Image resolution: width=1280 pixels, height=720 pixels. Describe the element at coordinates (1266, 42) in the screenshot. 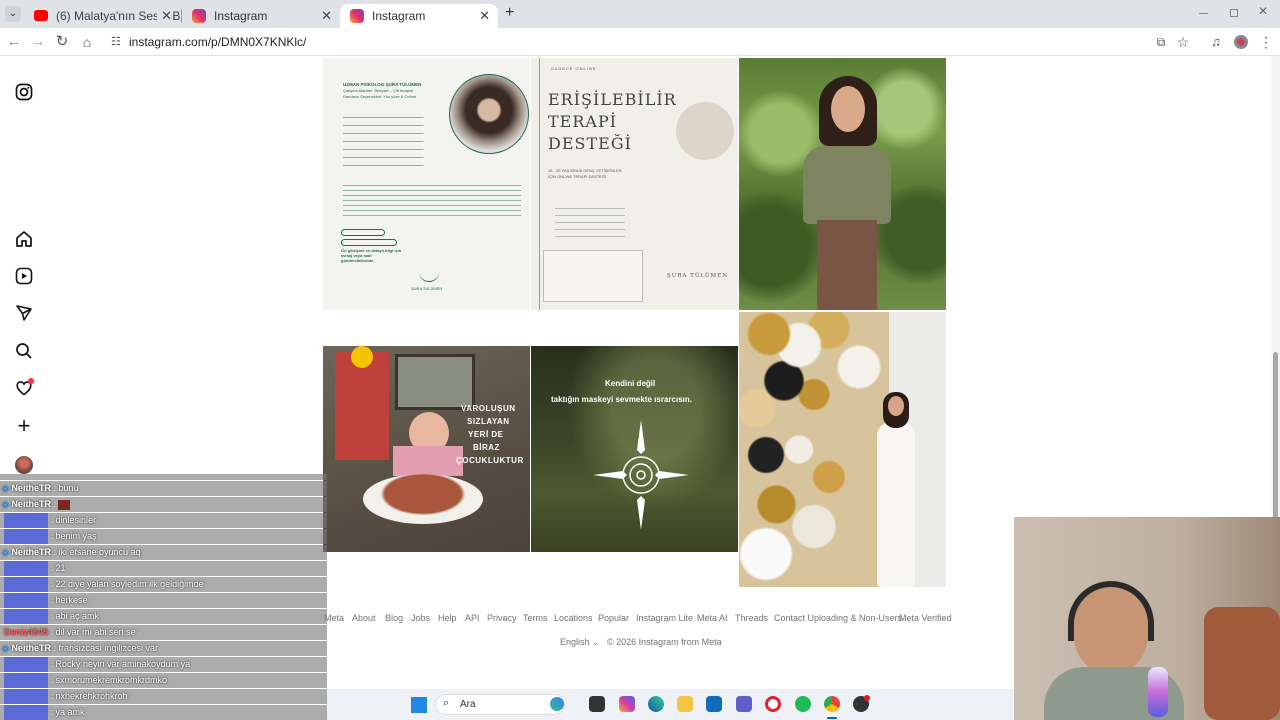

I see `menu-kebab-icon: ⋮` at that location.